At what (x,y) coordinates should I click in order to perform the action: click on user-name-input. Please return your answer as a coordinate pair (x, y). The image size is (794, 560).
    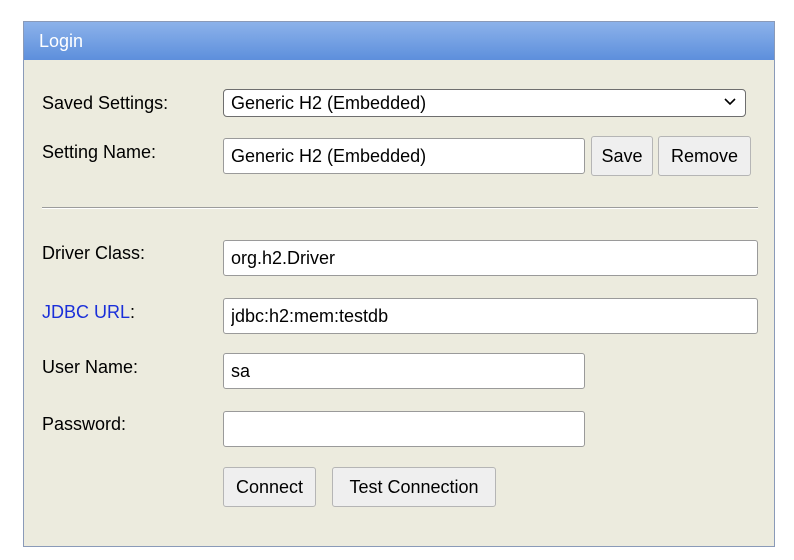
    Looking at the image, I should click on (404, 371).